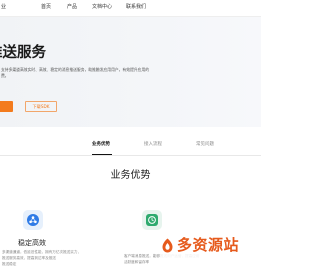  Describe the element at coordinates (153, 145) in the screenshot. I see `tab-onboarding: 接入流程` at that location.